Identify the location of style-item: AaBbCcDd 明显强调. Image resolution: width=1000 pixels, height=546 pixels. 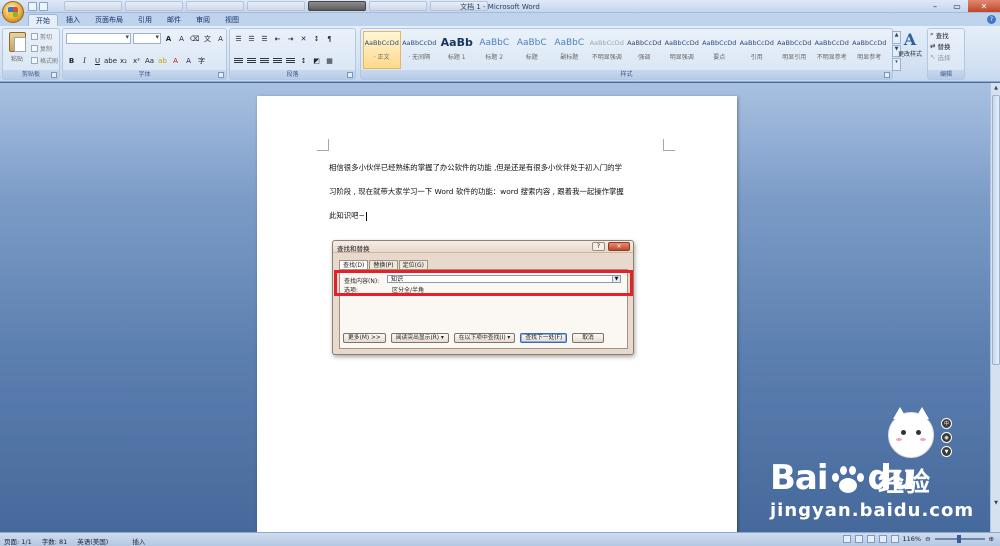
(682, 50).